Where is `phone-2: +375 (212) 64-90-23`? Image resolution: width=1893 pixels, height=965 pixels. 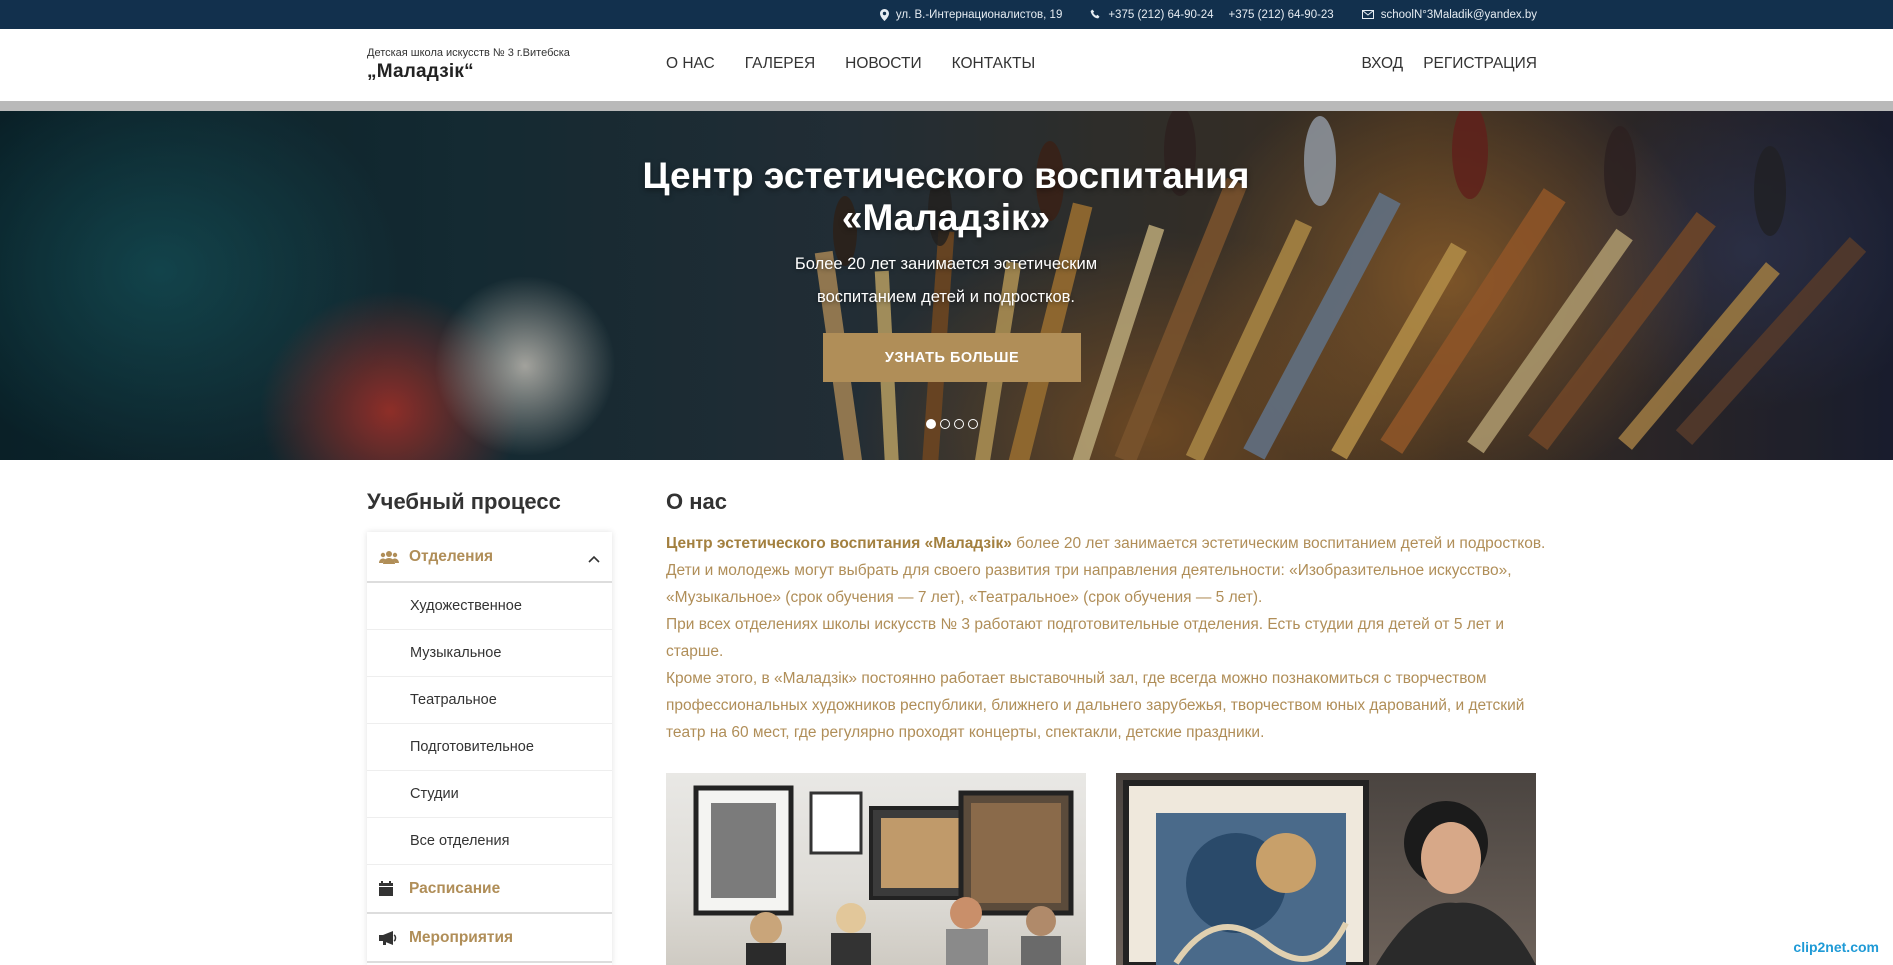 phone-2: +375 (212) 64-90-23 is located at coordinates (1281, 15).